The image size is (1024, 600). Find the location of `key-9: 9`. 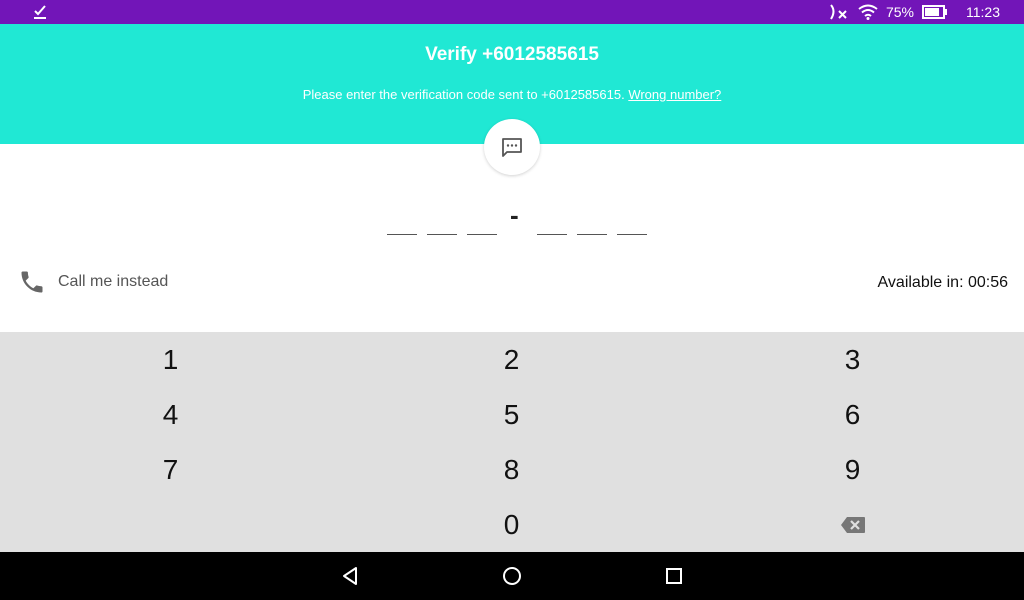

key-9: 9 is located at coordinates (852, 469).